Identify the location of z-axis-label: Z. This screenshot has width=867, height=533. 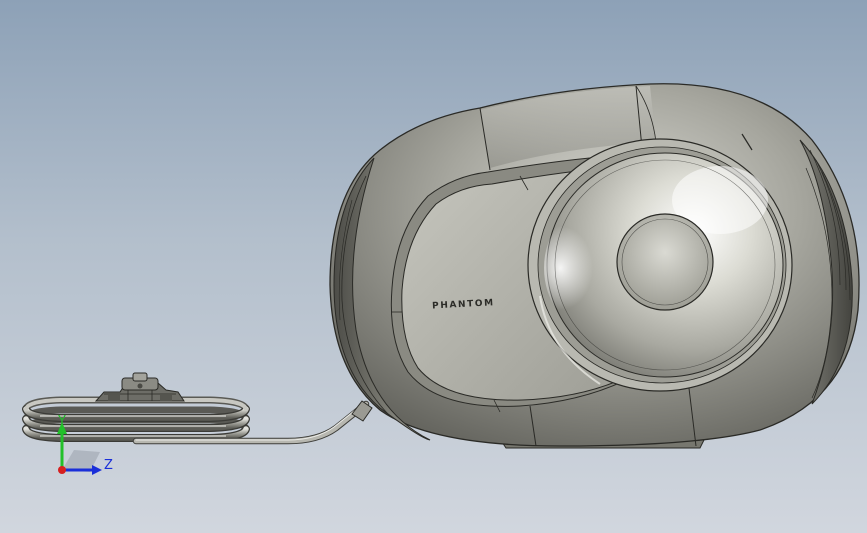
(108, 465).